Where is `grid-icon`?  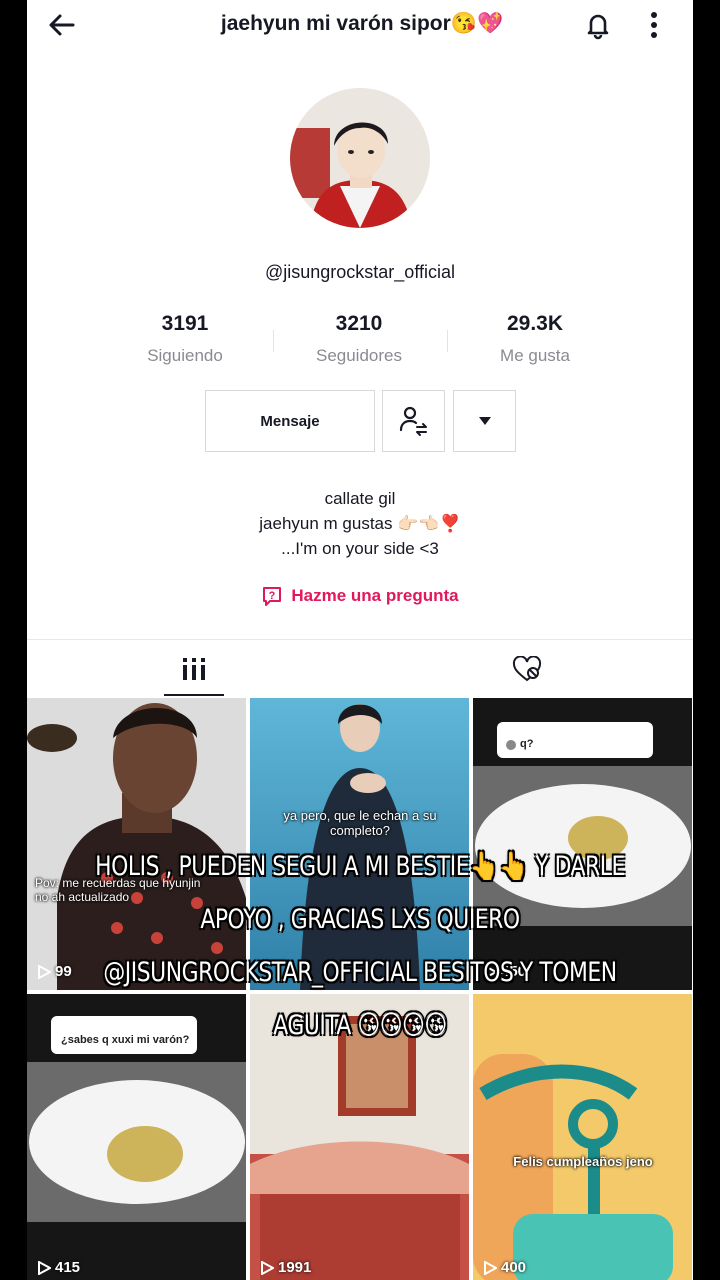 grid-icon is located at coordinates (194, 669).